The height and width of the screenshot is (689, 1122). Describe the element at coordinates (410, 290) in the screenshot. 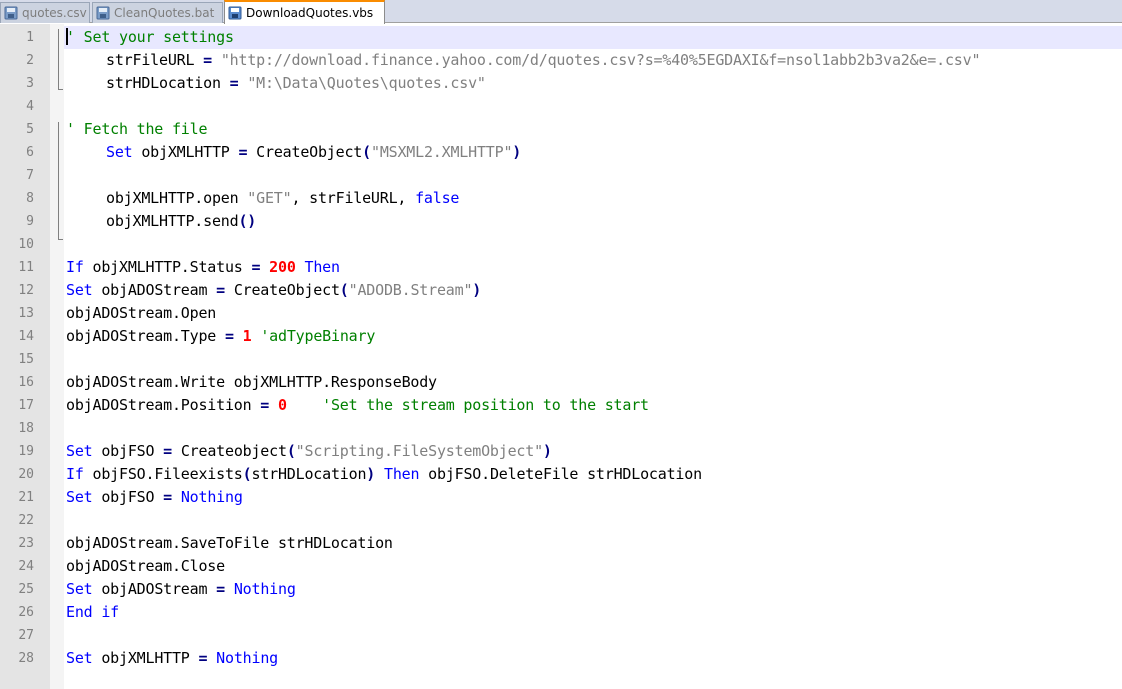

I see `code-token: "ADODB.Stream"` at that location.